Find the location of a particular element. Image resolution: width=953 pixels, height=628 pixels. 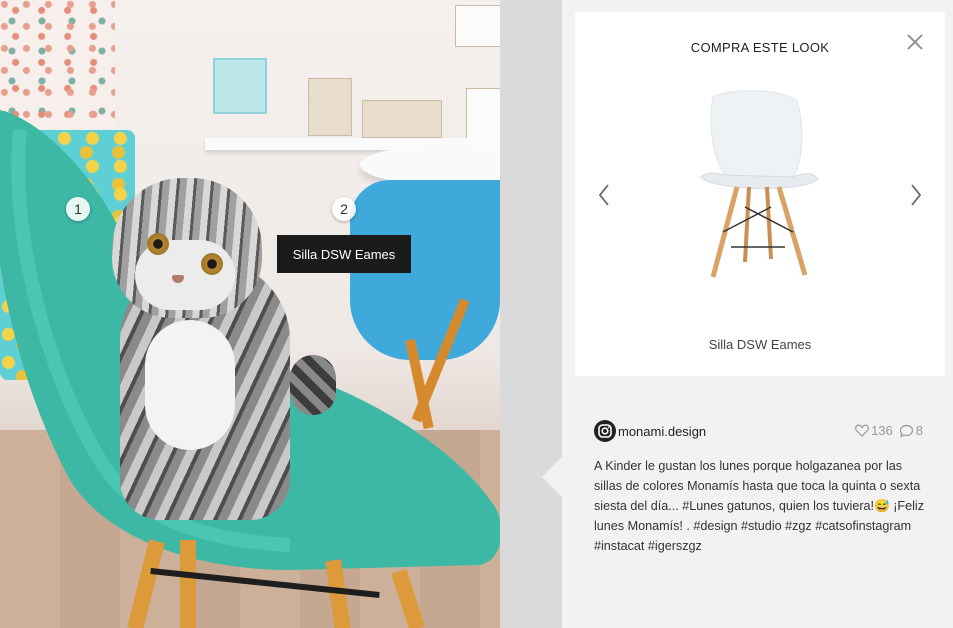

likes-count: 136 is located at coordinates (882, 430).